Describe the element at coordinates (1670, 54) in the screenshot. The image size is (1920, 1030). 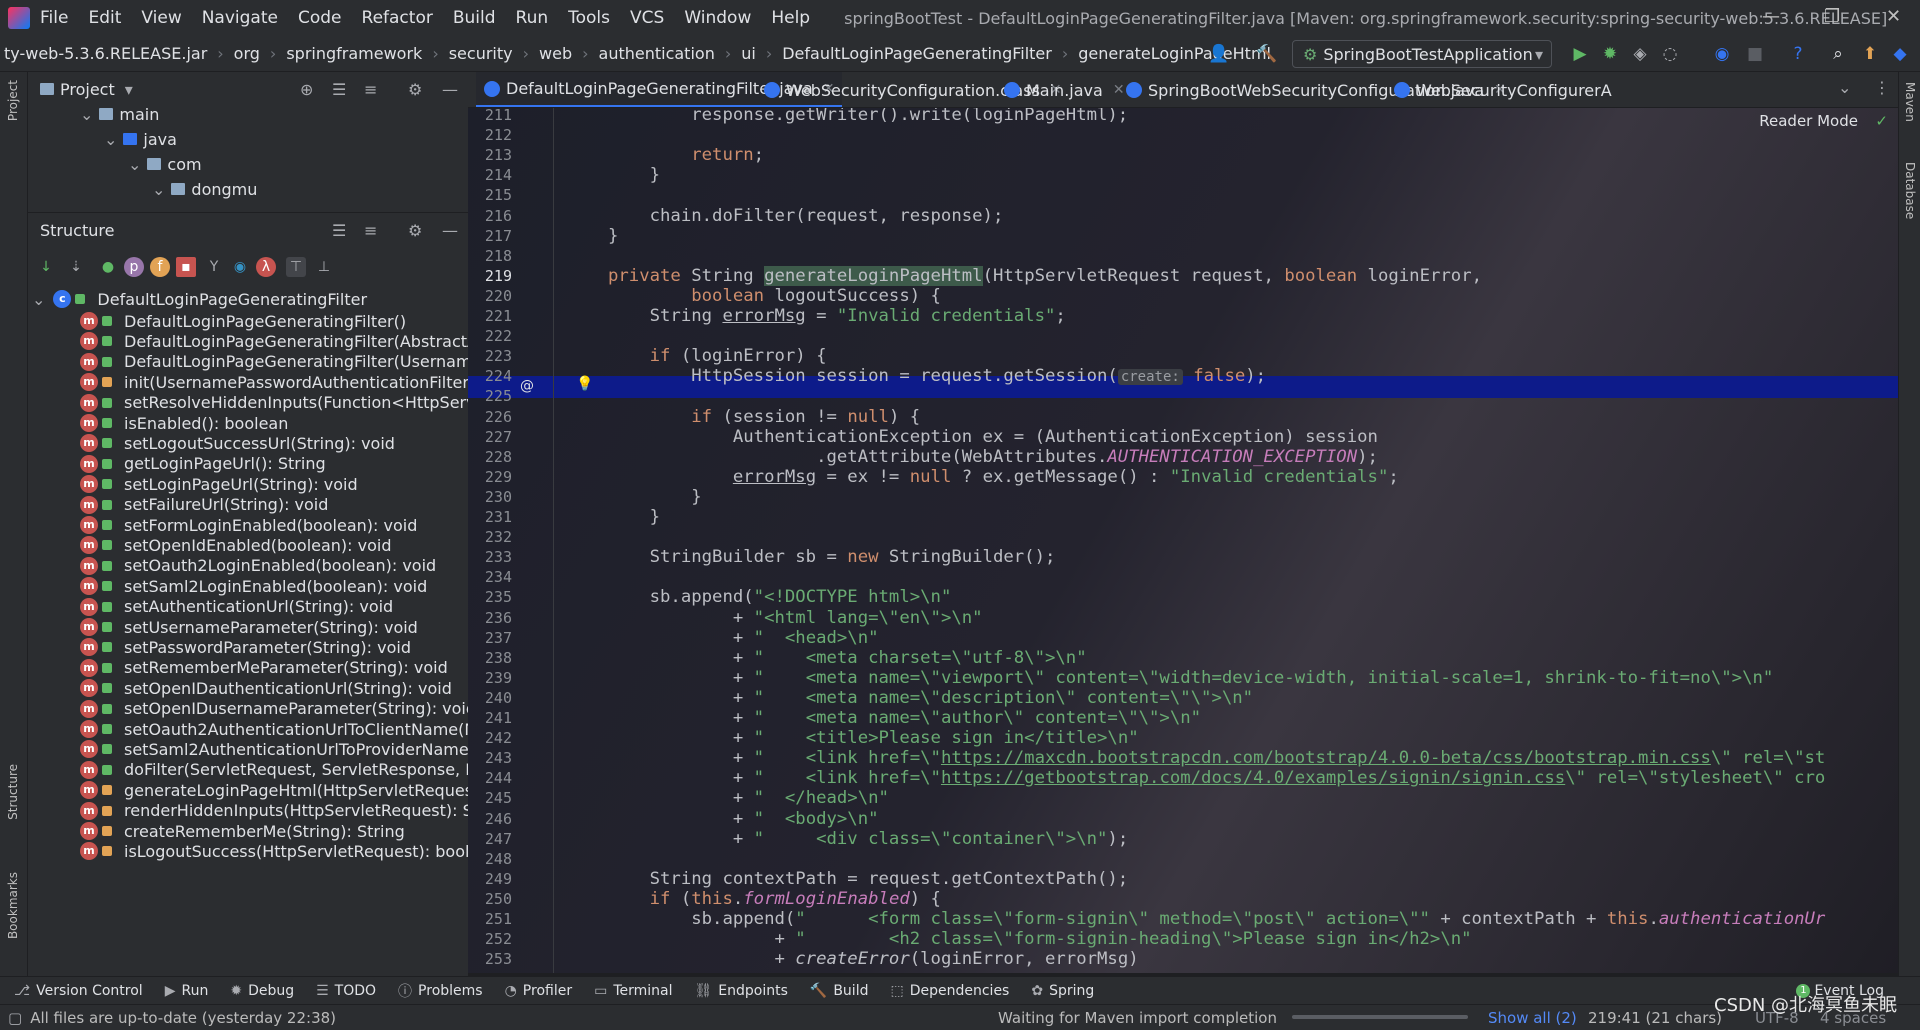
I see `profile-icon: ◌` at that location.